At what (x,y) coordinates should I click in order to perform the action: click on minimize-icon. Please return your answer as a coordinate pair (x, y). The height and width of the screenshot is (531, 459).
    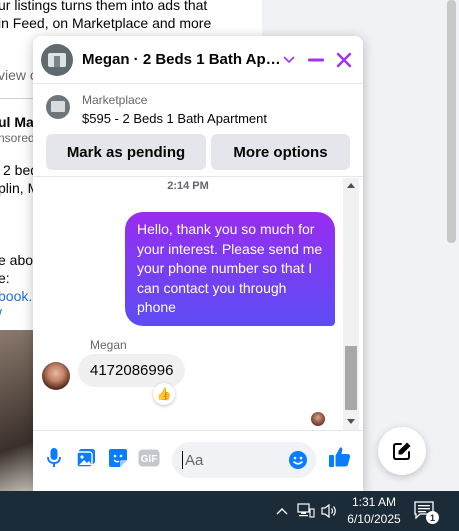
    Looking at the image, I should click on (316, 60).